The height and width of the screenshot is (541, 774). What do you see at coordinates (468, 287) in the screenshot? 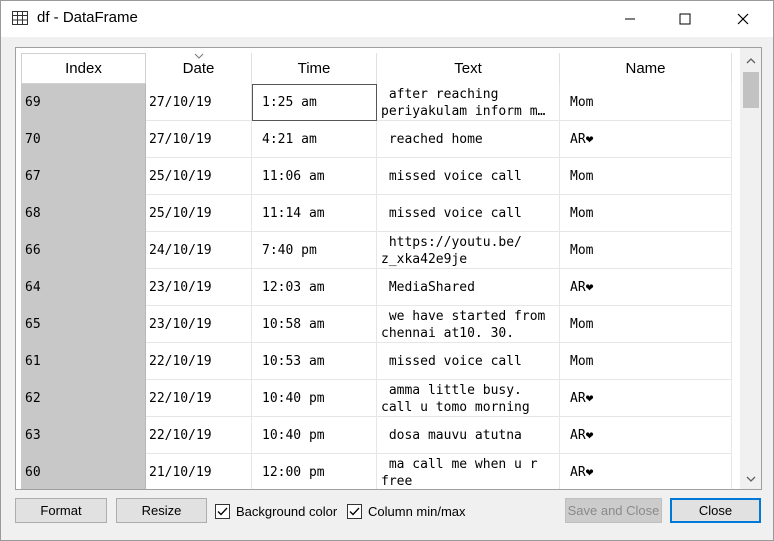
I see `text-cell: MediaShared` at bounding box center [468, 287].